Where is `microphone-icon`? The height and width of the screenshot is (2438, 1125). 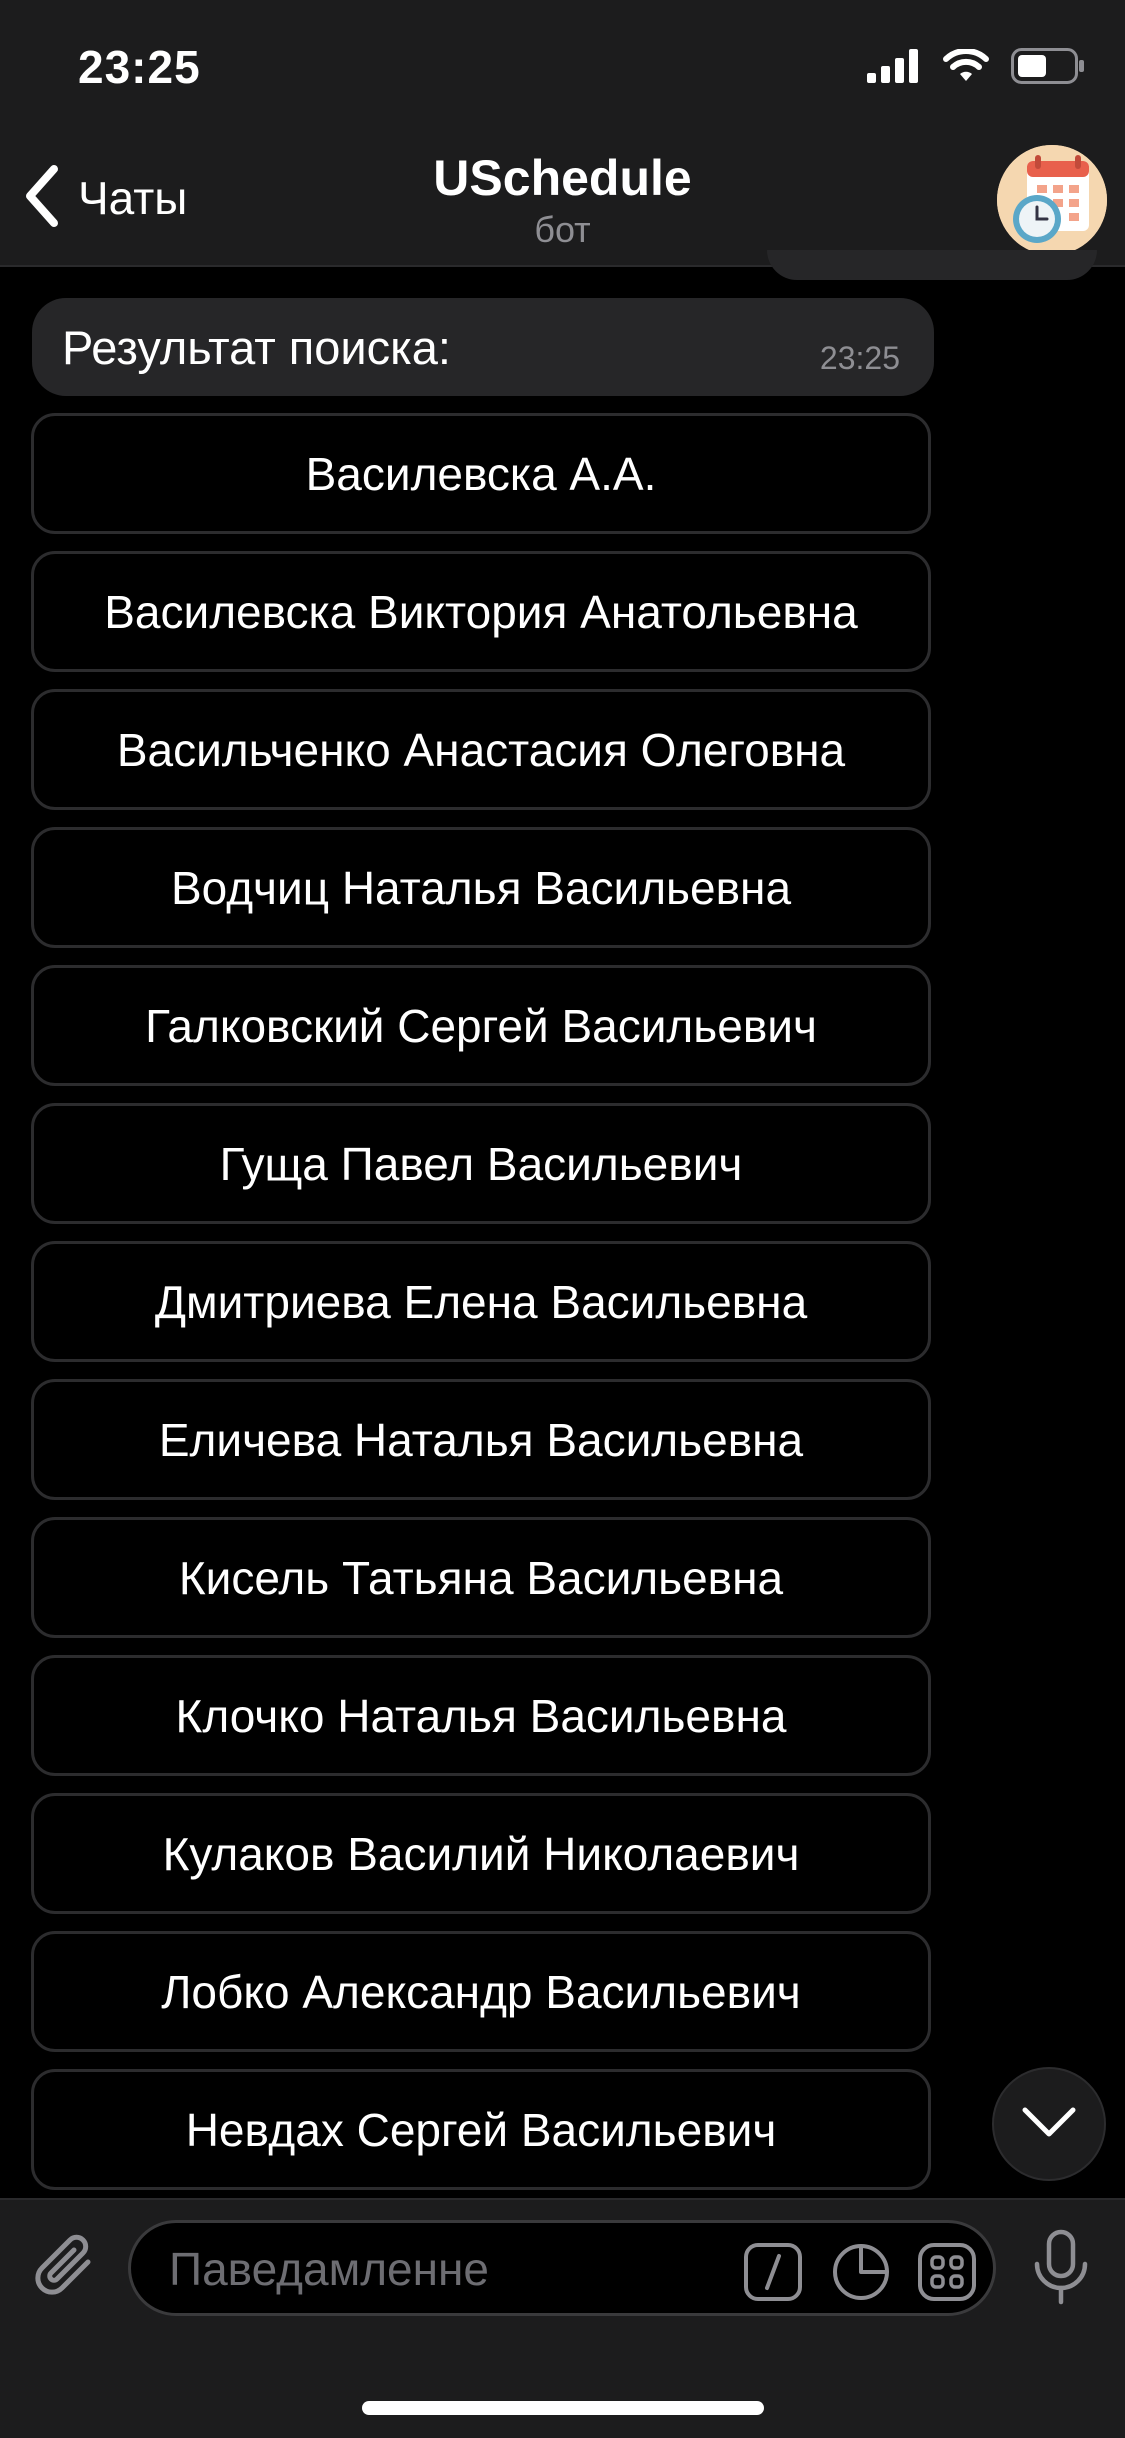 microphone-icon is located at coordinates (1061, 2267).